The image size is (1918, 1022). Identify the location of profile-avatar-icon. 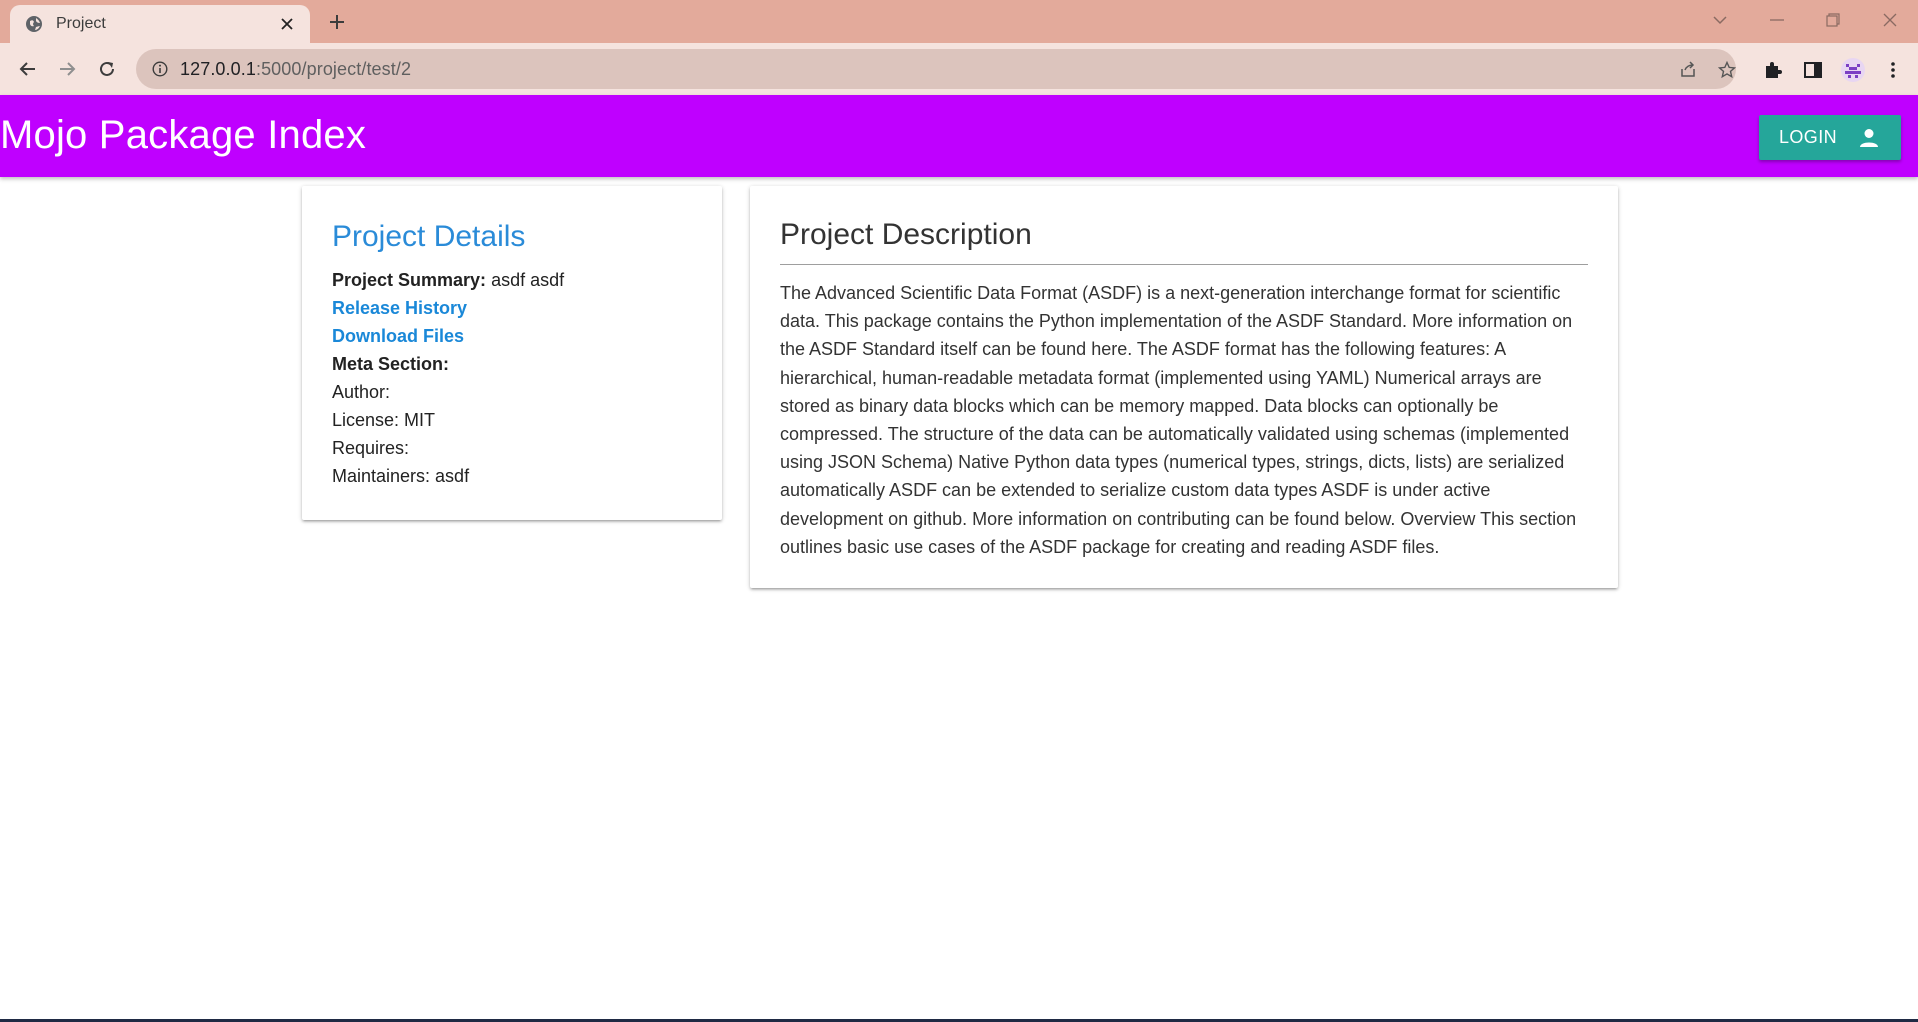
(1853, 70).